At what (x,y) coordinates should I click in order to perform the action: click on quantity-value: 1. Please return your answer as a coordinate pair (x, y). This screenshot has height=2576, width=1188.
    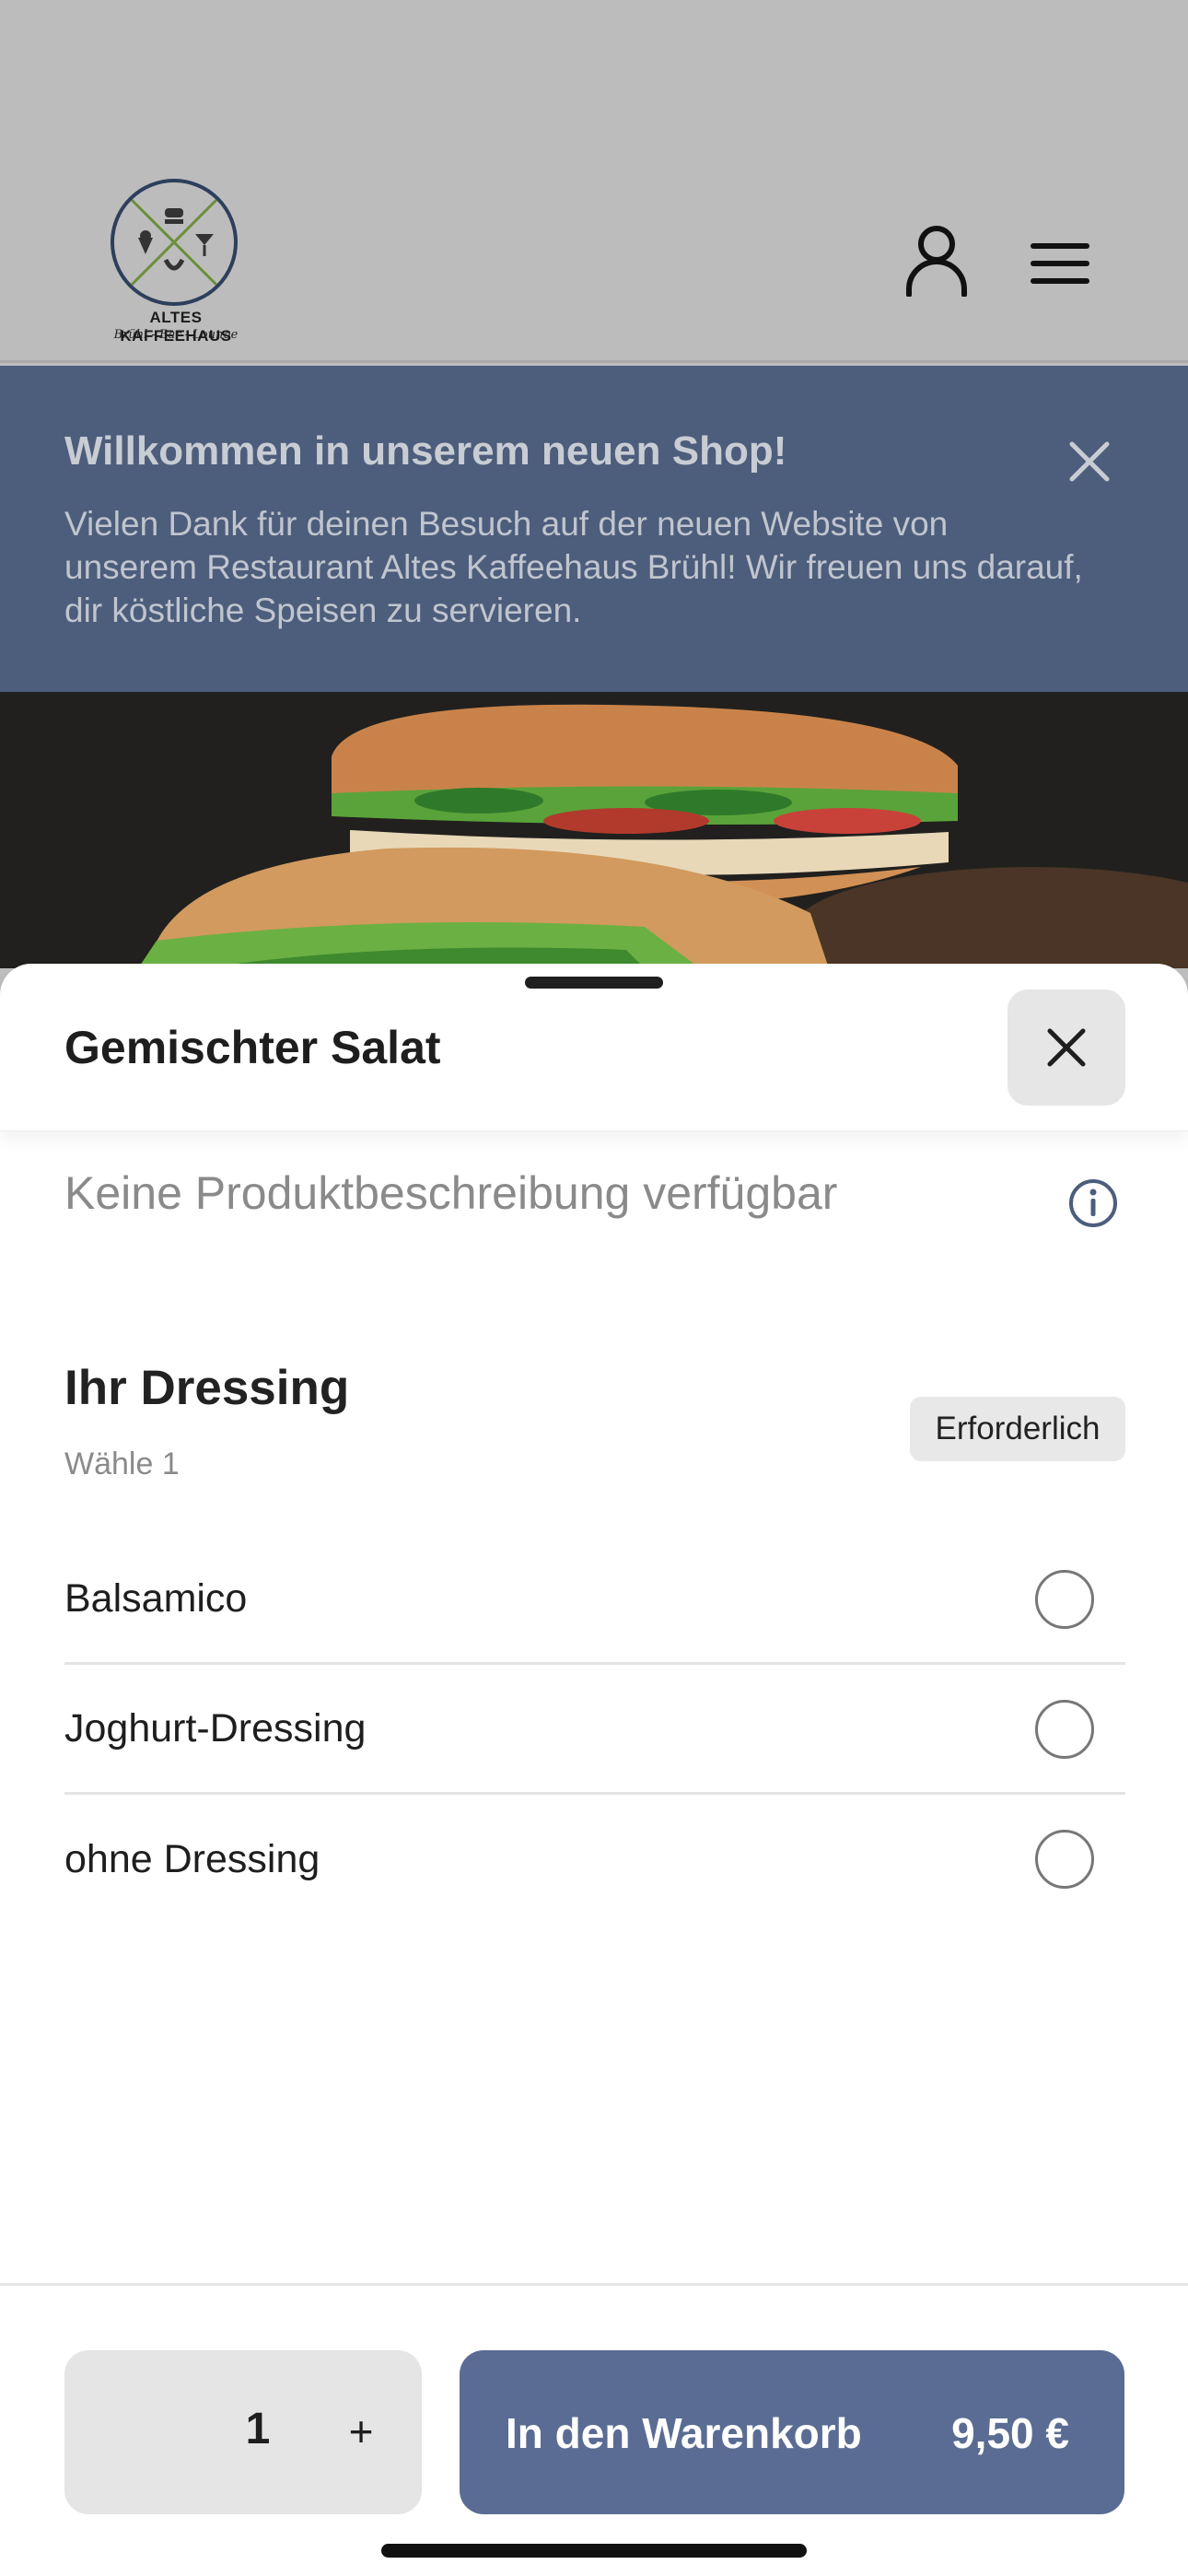
    Looking at the image, I should click on (258, 2429).